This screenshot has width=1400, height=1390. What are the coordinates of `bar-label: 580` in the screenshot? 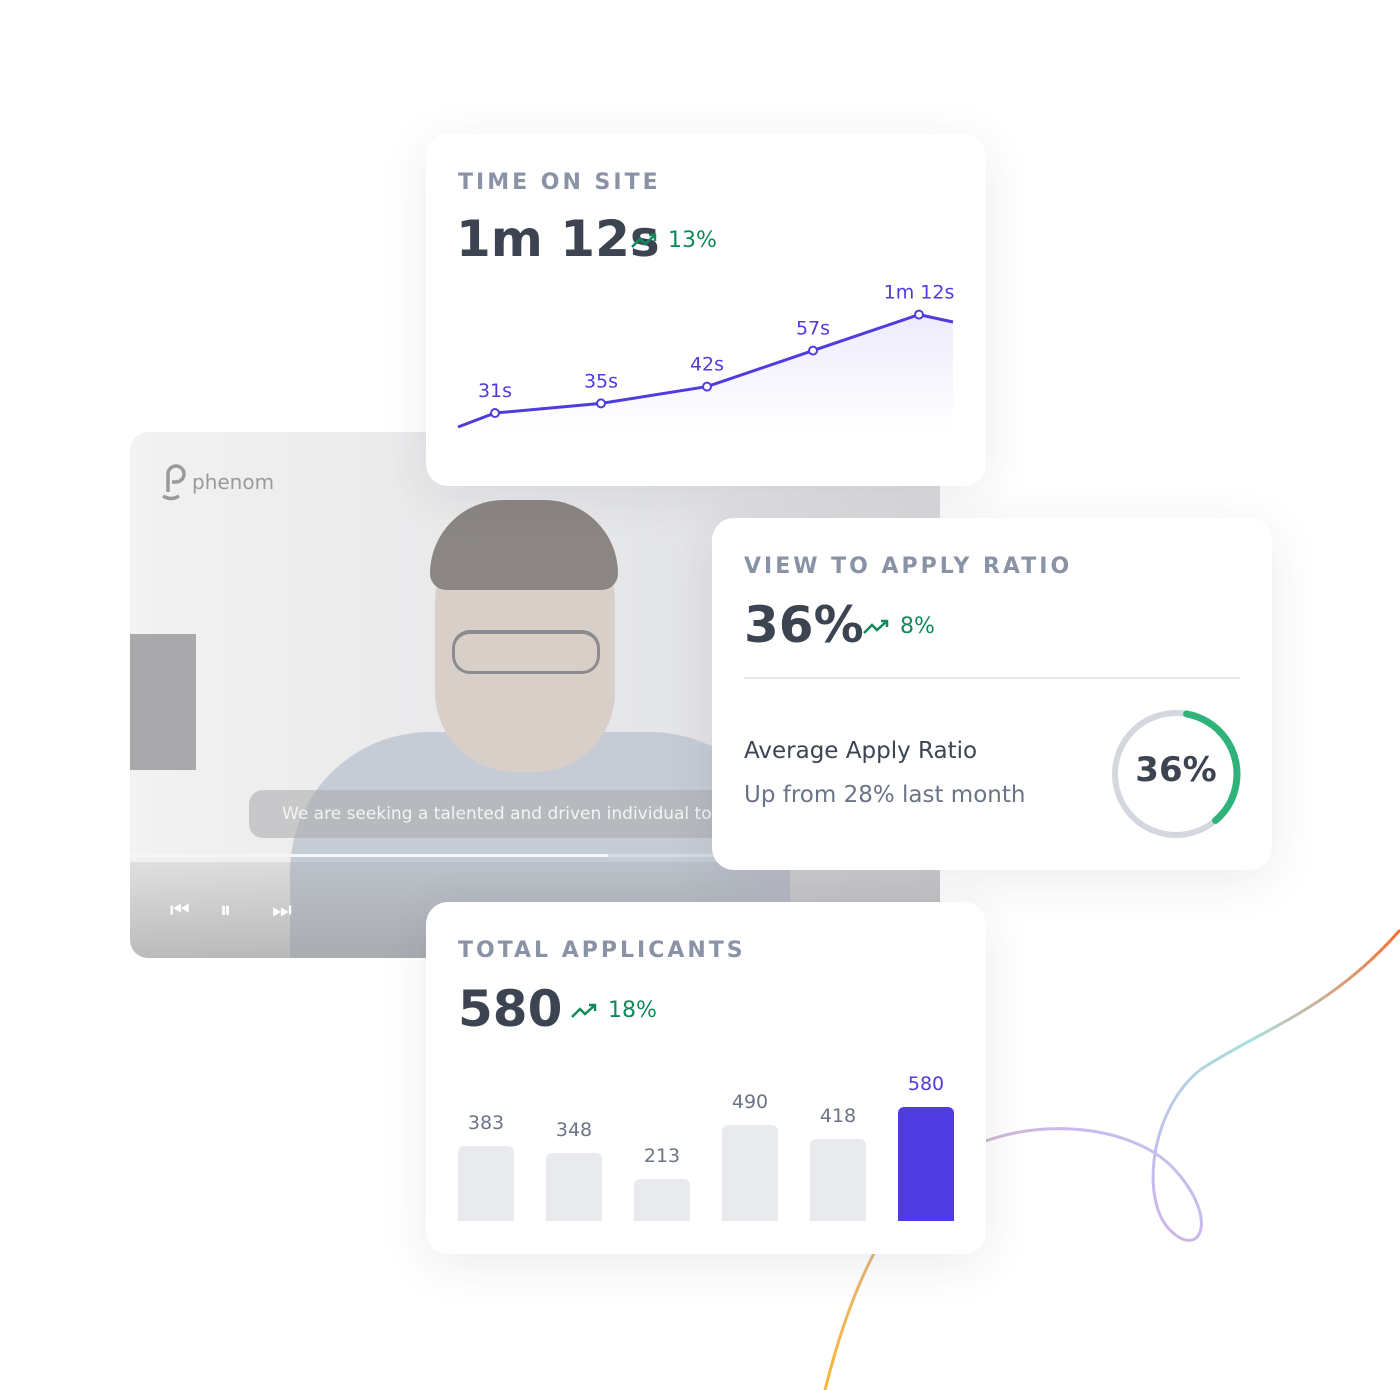 It's located at (926, 1084).